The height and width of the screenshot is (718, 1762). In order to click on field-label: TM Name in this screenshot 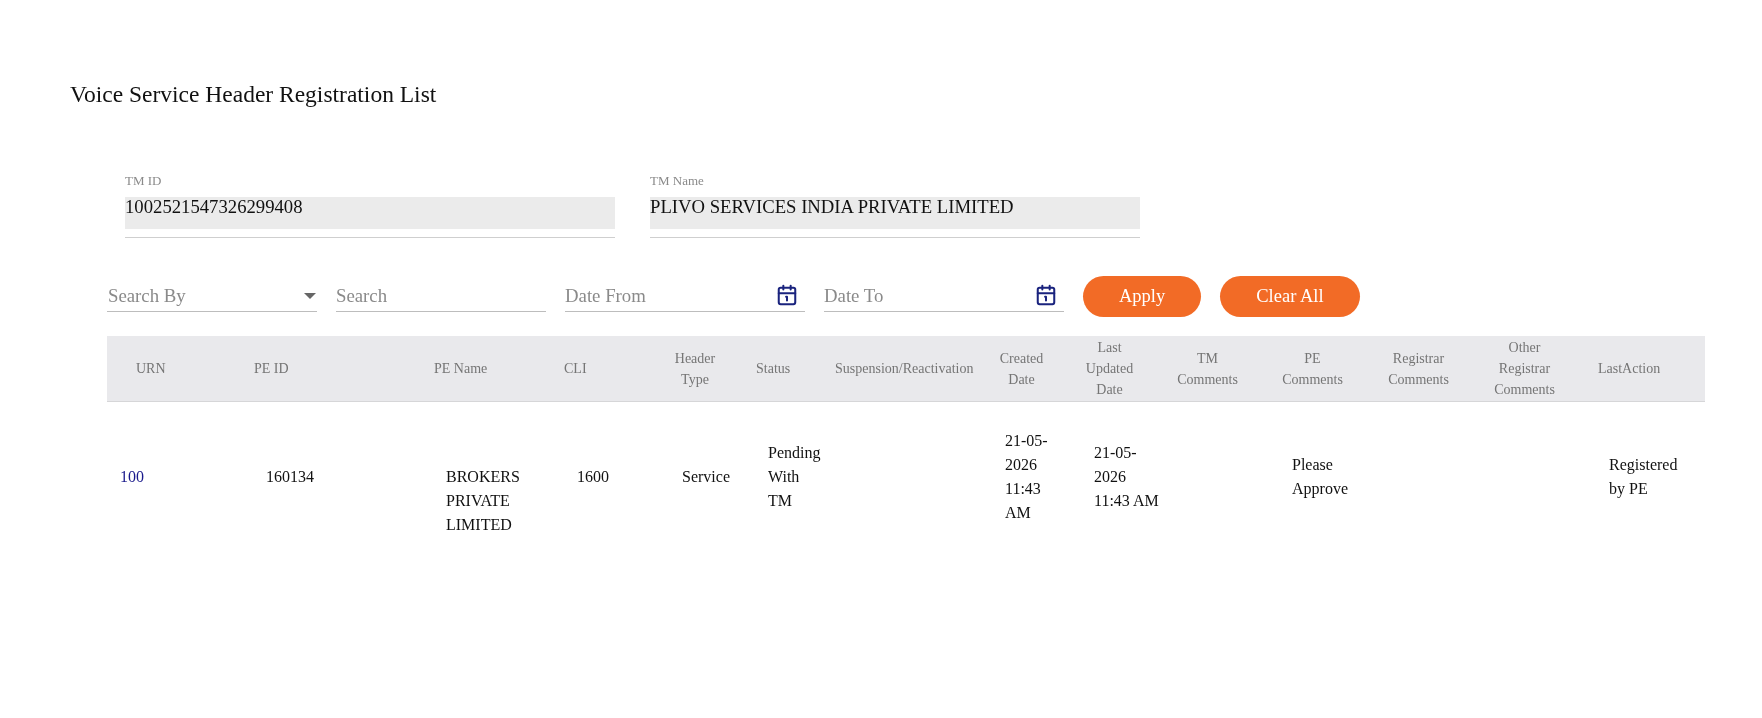, I will do `click(677, 181)`.